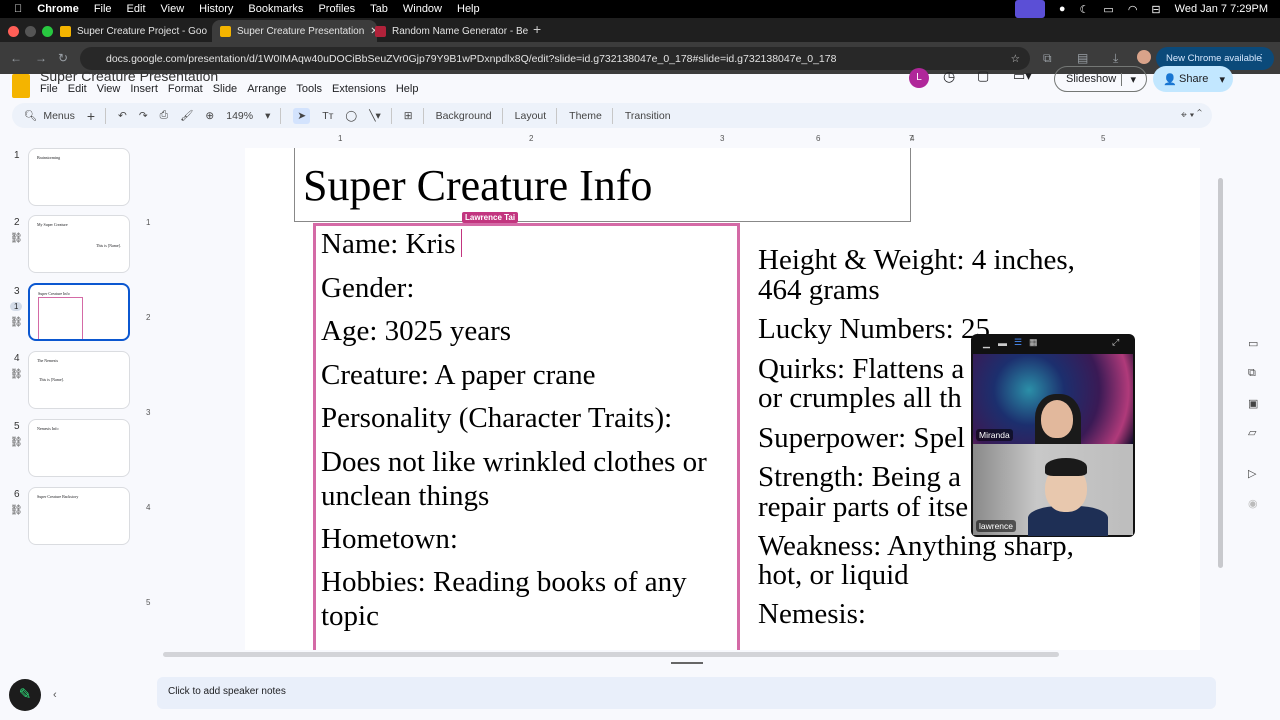 Image resolution: width=1280 pixels, height=720 pixels. What do you see at coordinates (1133, 9) in the screenshot?
I see `wifi-icon: ◠` at bounding box center [1133, 9].